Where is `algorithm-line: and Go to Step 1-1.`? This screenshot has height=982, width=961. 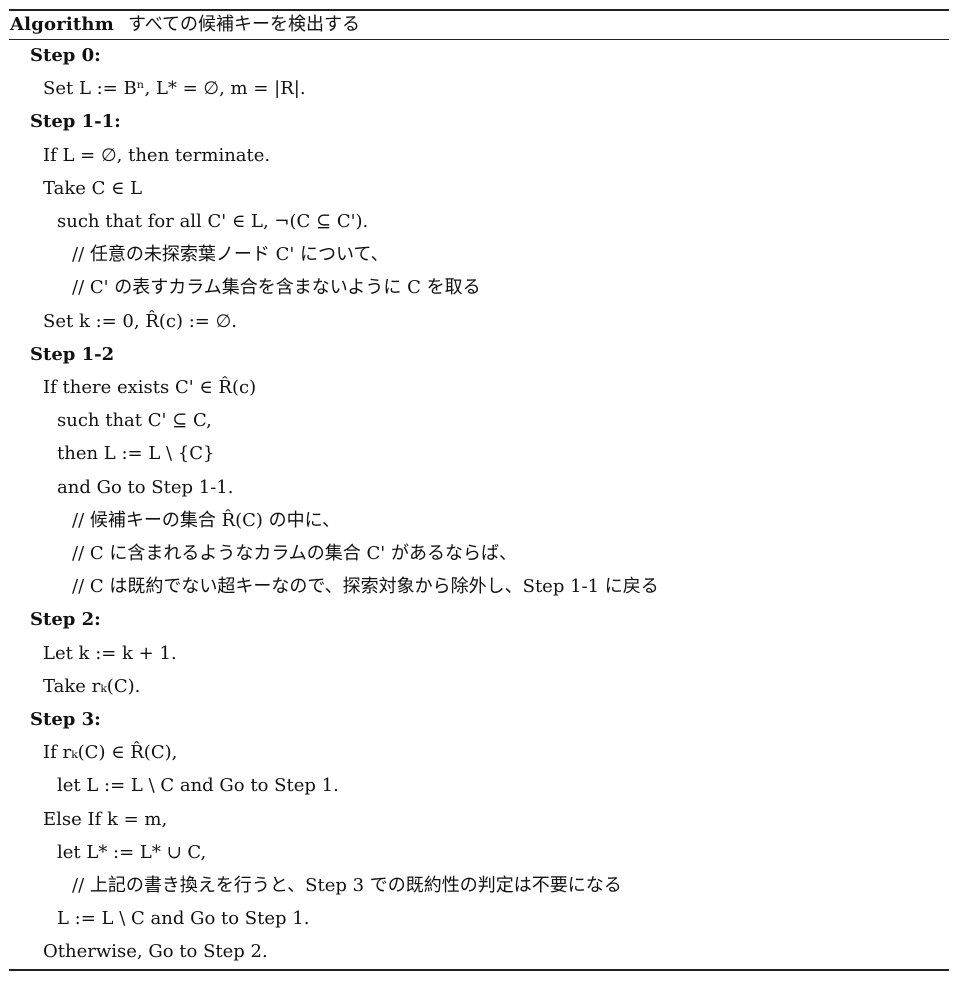 algorithm-line: and Go to Step 1-1. is located at coordinates (145, 487).